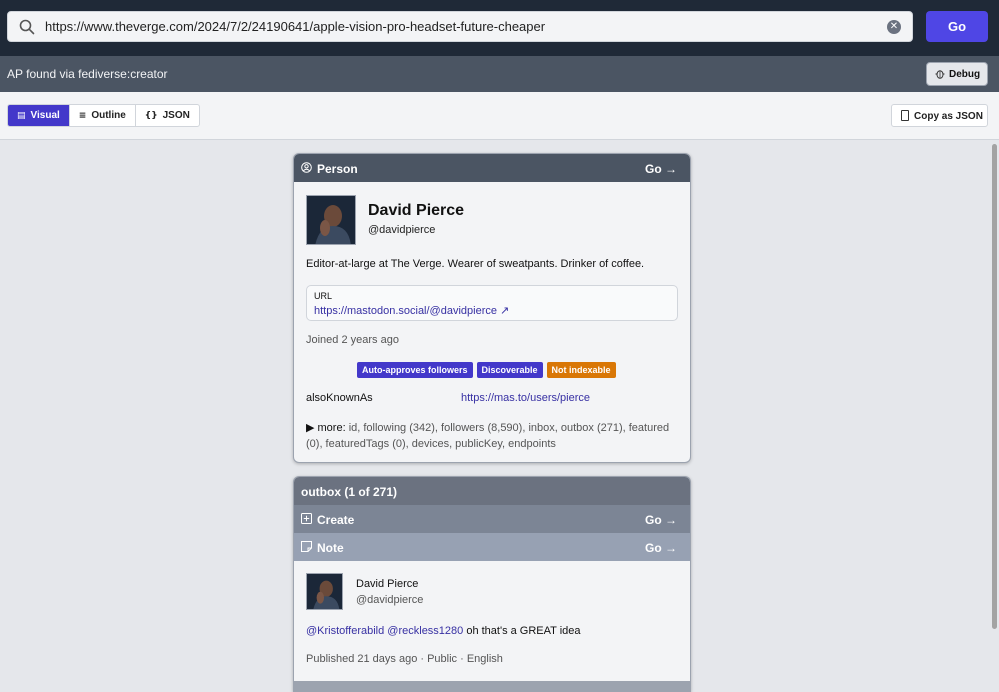 This screenshot has height=692, width=999. Describe the element at coordinates (87, 74) in the screenshot. I see `status-text: AP found via fediverse:creator` at that location.